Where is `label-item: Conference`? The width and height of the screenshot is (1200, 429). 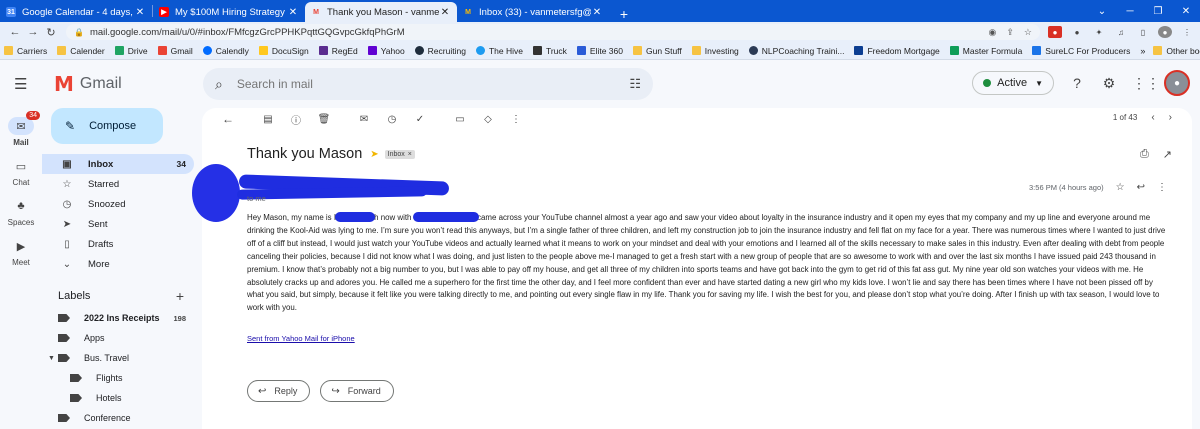 label-item: Conference is located at coordinates (118, 418).